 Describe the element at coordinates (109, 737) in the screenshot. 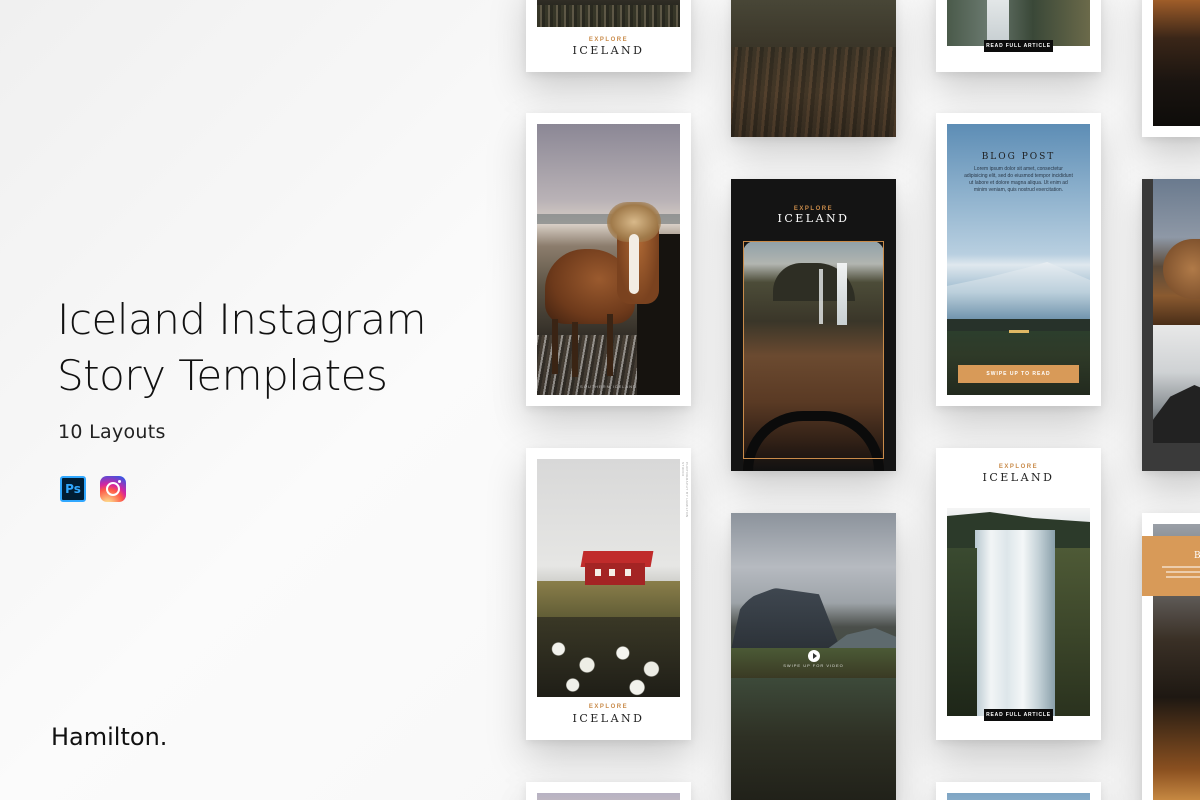

I see `brand-name: Hamilton.` at that location.